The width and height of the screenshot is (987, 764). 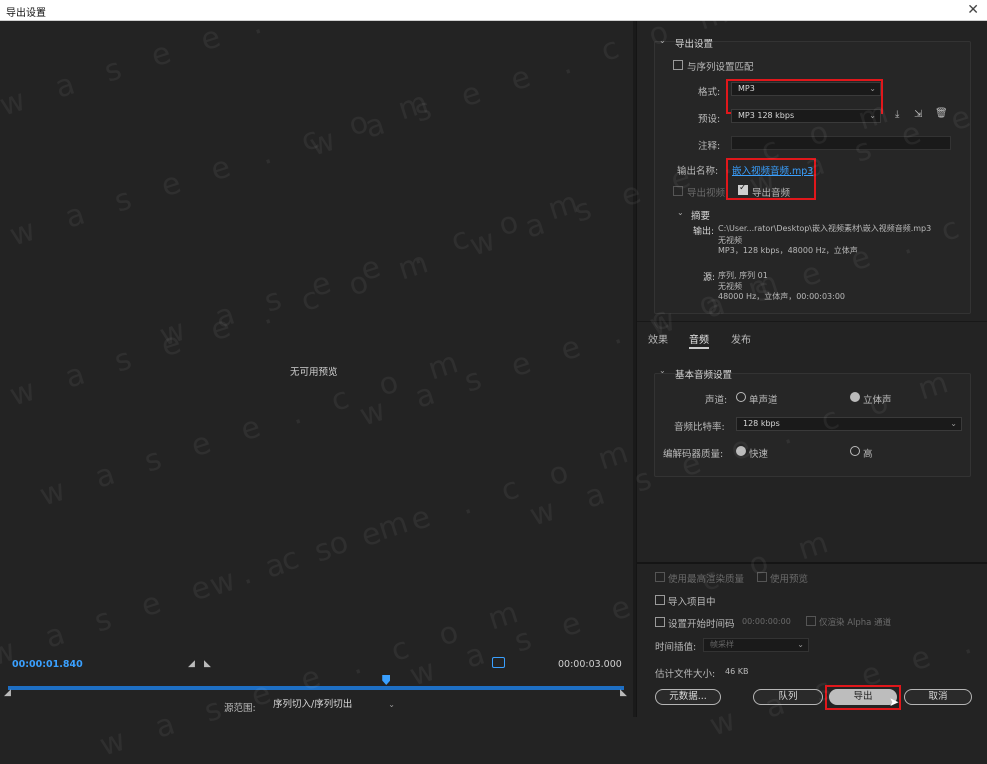 What do you see at coordinates (811, 621) in the screenshot?
I see `render-alpha-checkbox` at bounding box center [811, 621].